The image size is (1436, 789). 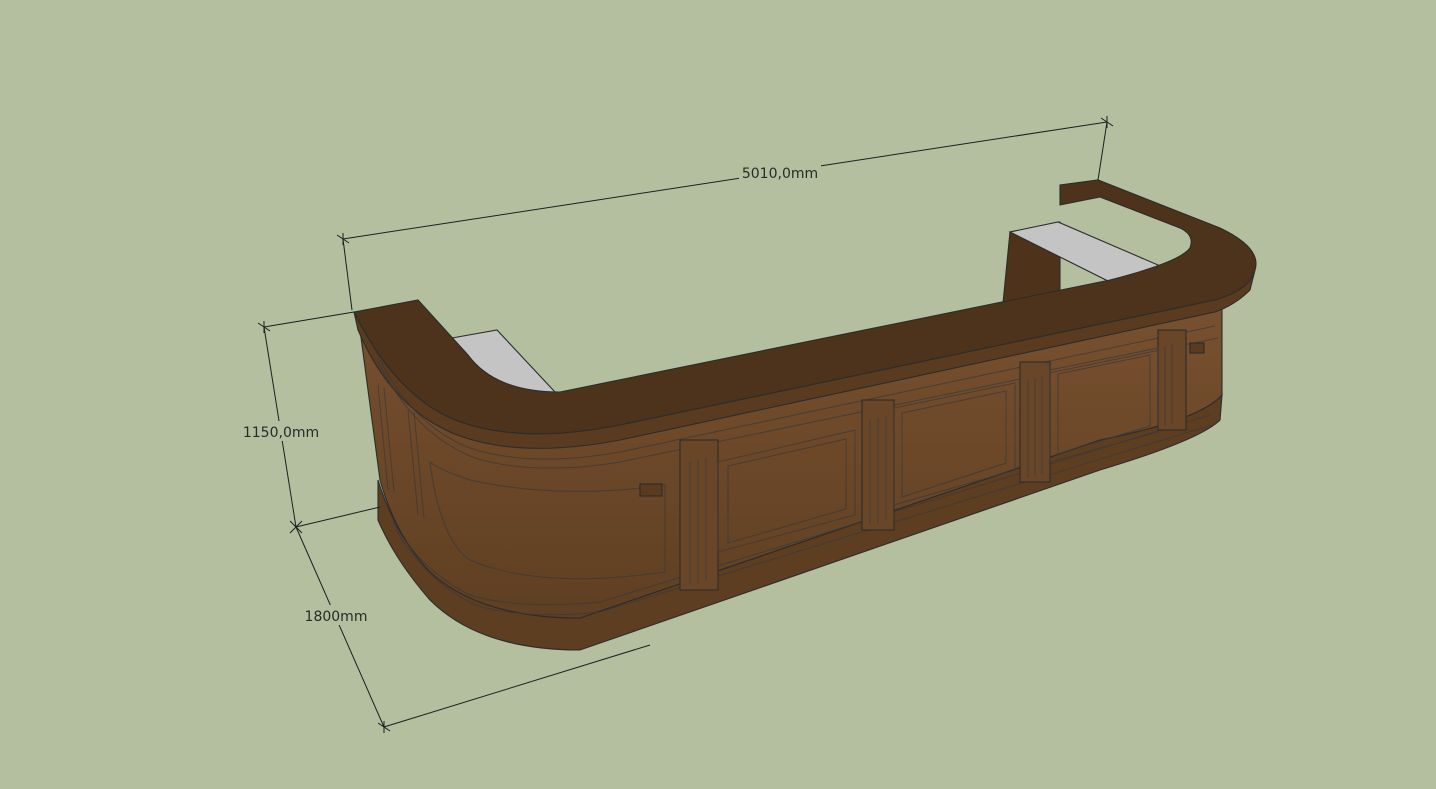 What do you see at coordinates (780, 174) in the screenshot?
I see `dim-length-label: 5010,0mm` at bounding box center [780, 174].